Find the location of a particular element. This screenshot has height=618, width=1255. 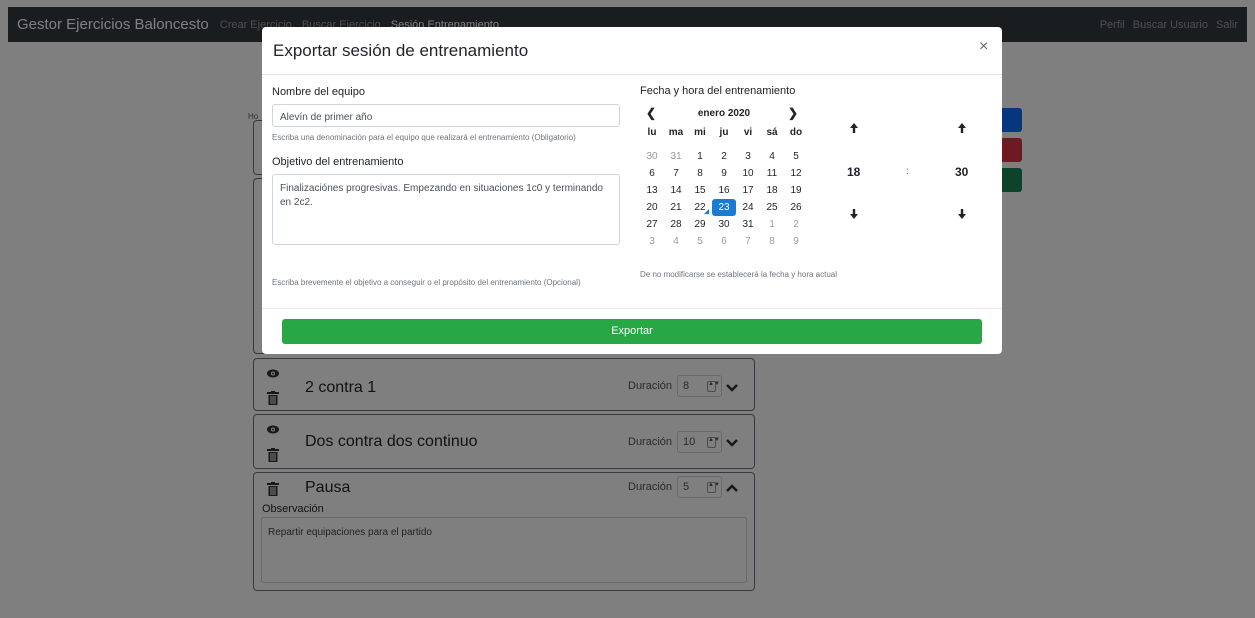

calendar-week: 3 4 5 6 7 8 9 is located at coordinates (724, 241).